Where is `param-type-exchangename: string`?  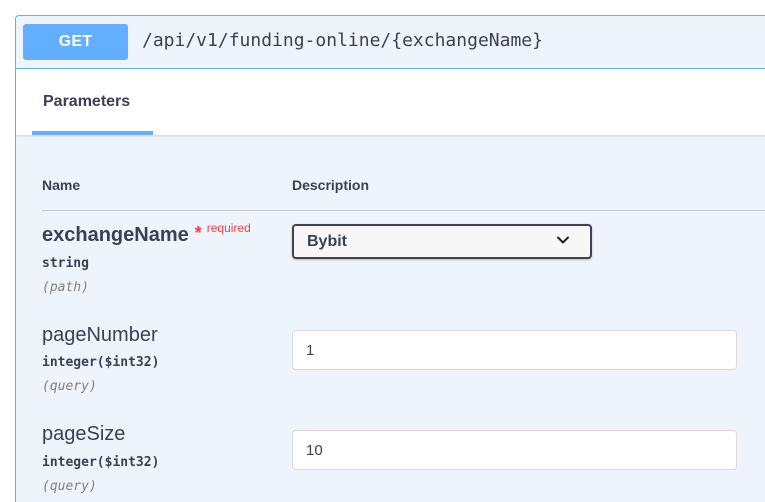
param-type-exchangename: string is located at coordinates (65, 263).